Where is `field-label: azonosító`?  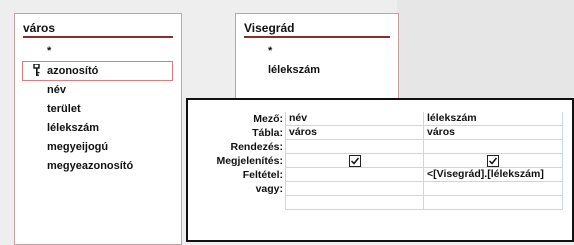
field-label: azonosító is located at coordinates (73, 71).